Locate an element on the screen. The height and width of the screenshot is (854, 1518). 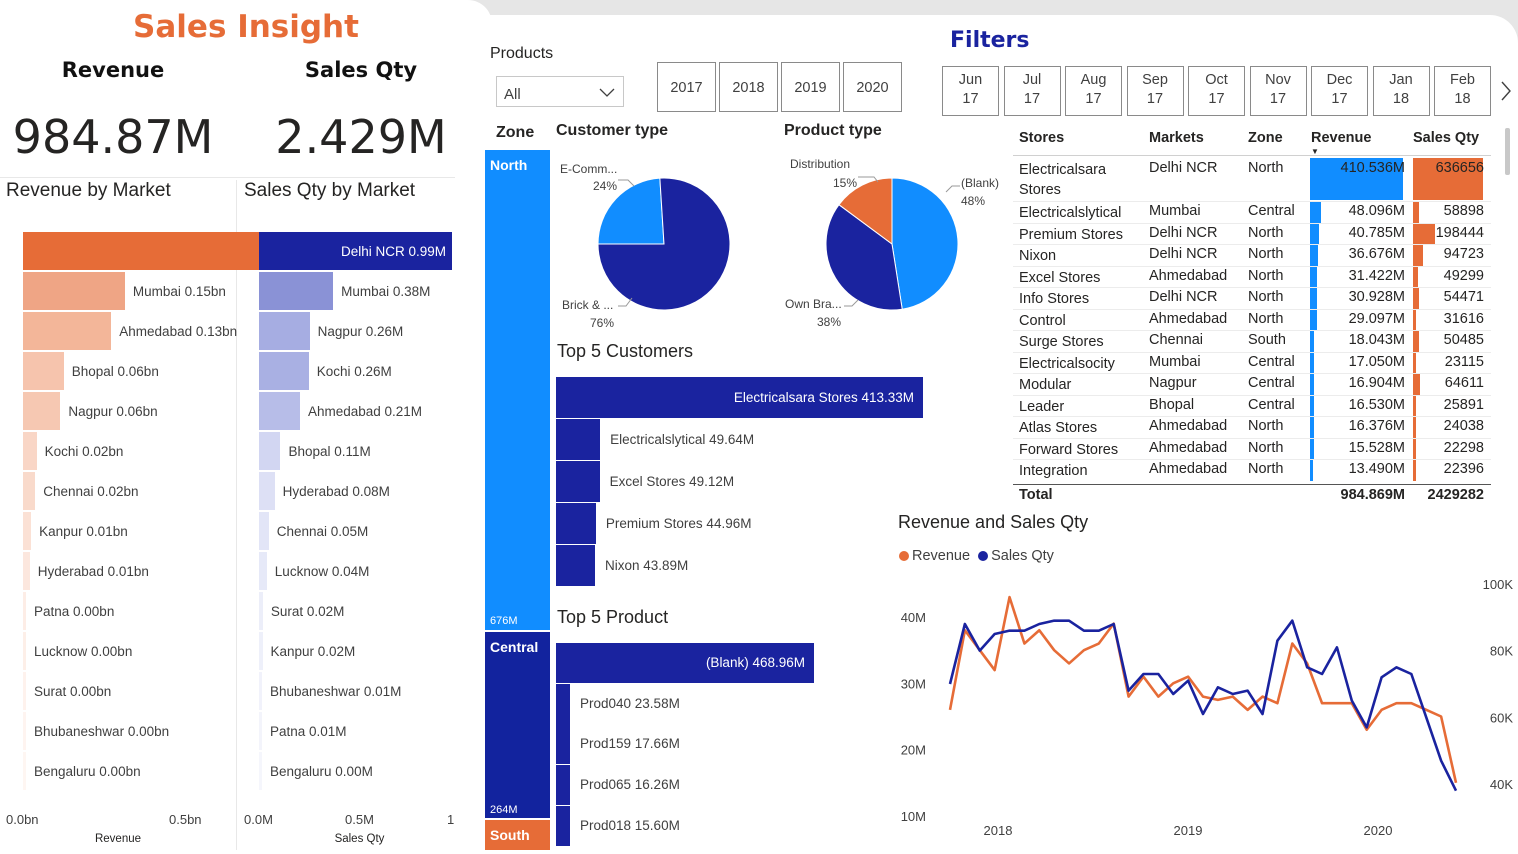
table-row: Leader Bhopal Central 16.530M 25891 is located at coordinates (1252, 405).